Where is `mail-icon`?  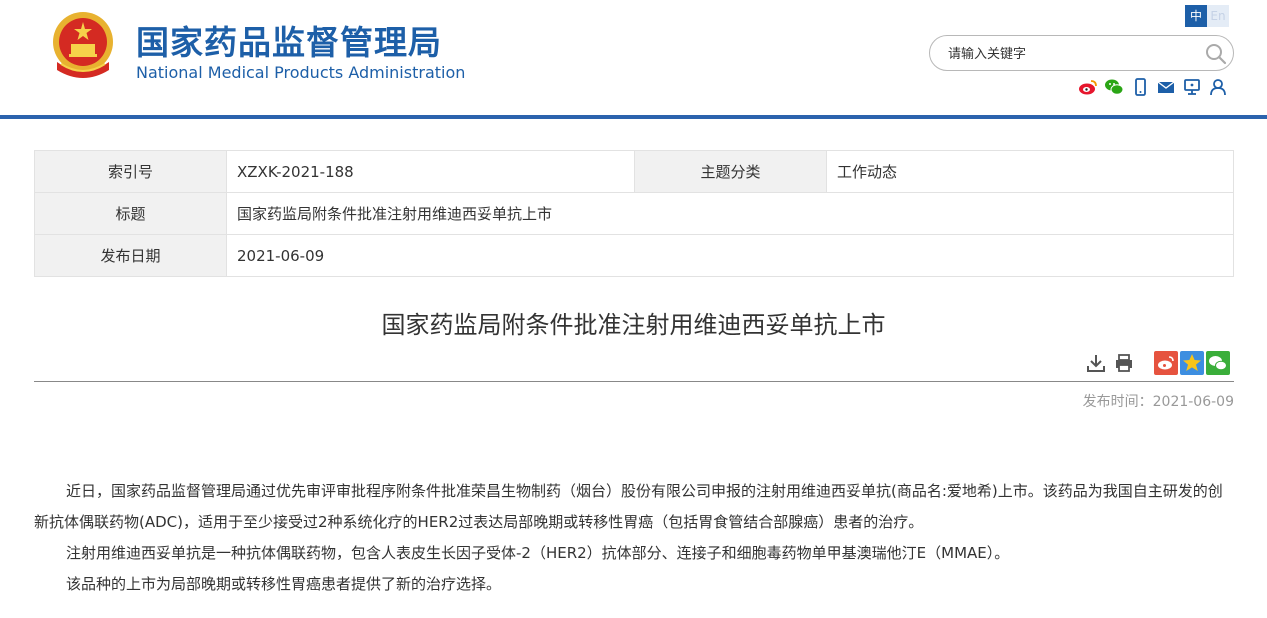 mail-icon is located at coordinates (1166, 87).